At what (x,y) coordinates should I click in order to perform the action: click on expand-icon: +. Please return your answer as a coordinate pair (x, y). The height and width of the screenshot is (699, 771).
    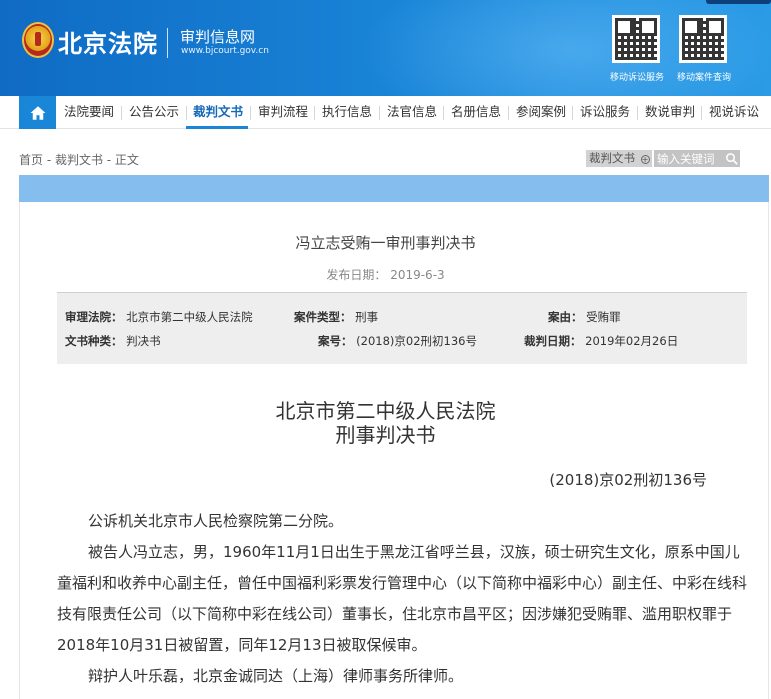
    Looking at the image, I should click on (645, 159).